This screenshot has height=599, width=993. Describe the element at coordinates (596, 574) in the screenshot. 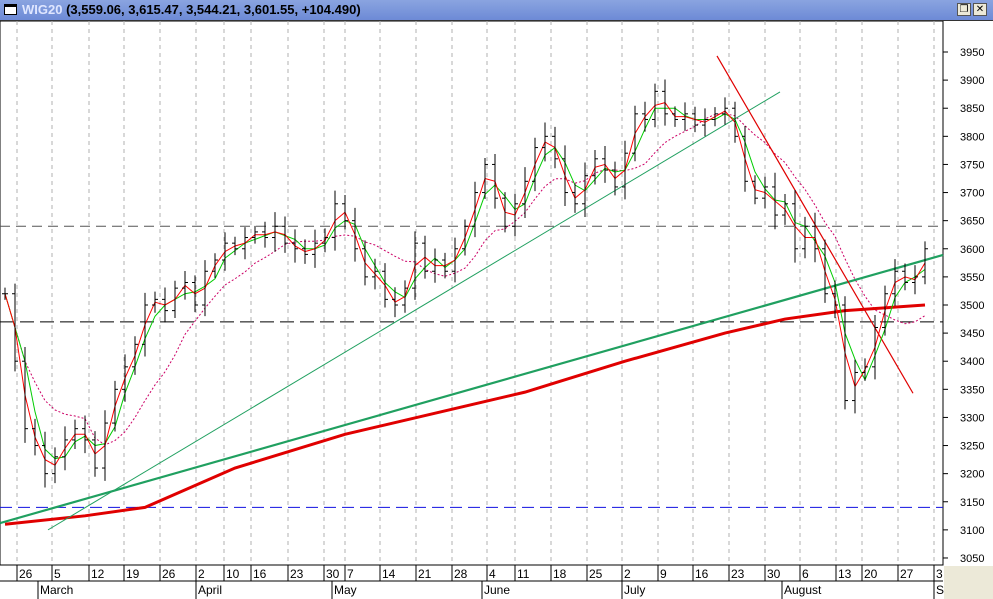

I see `week-label: 25` at that location.